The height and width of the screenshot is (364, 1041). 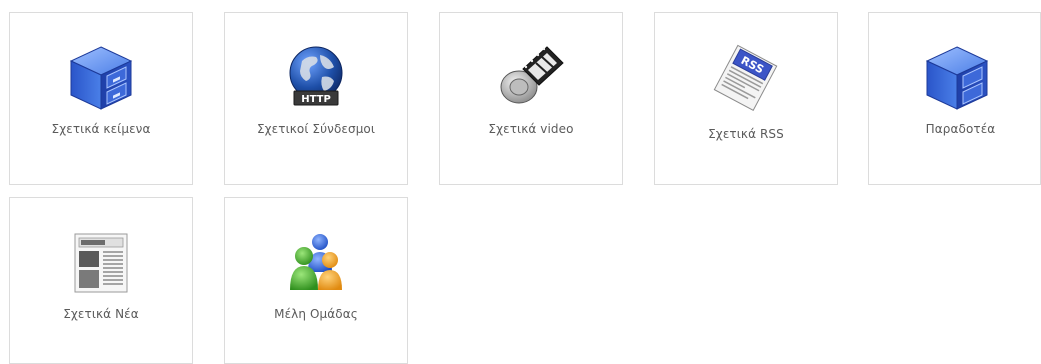 I want to click on tile-label: Παραδοτέα, so click(x=960, y=129).